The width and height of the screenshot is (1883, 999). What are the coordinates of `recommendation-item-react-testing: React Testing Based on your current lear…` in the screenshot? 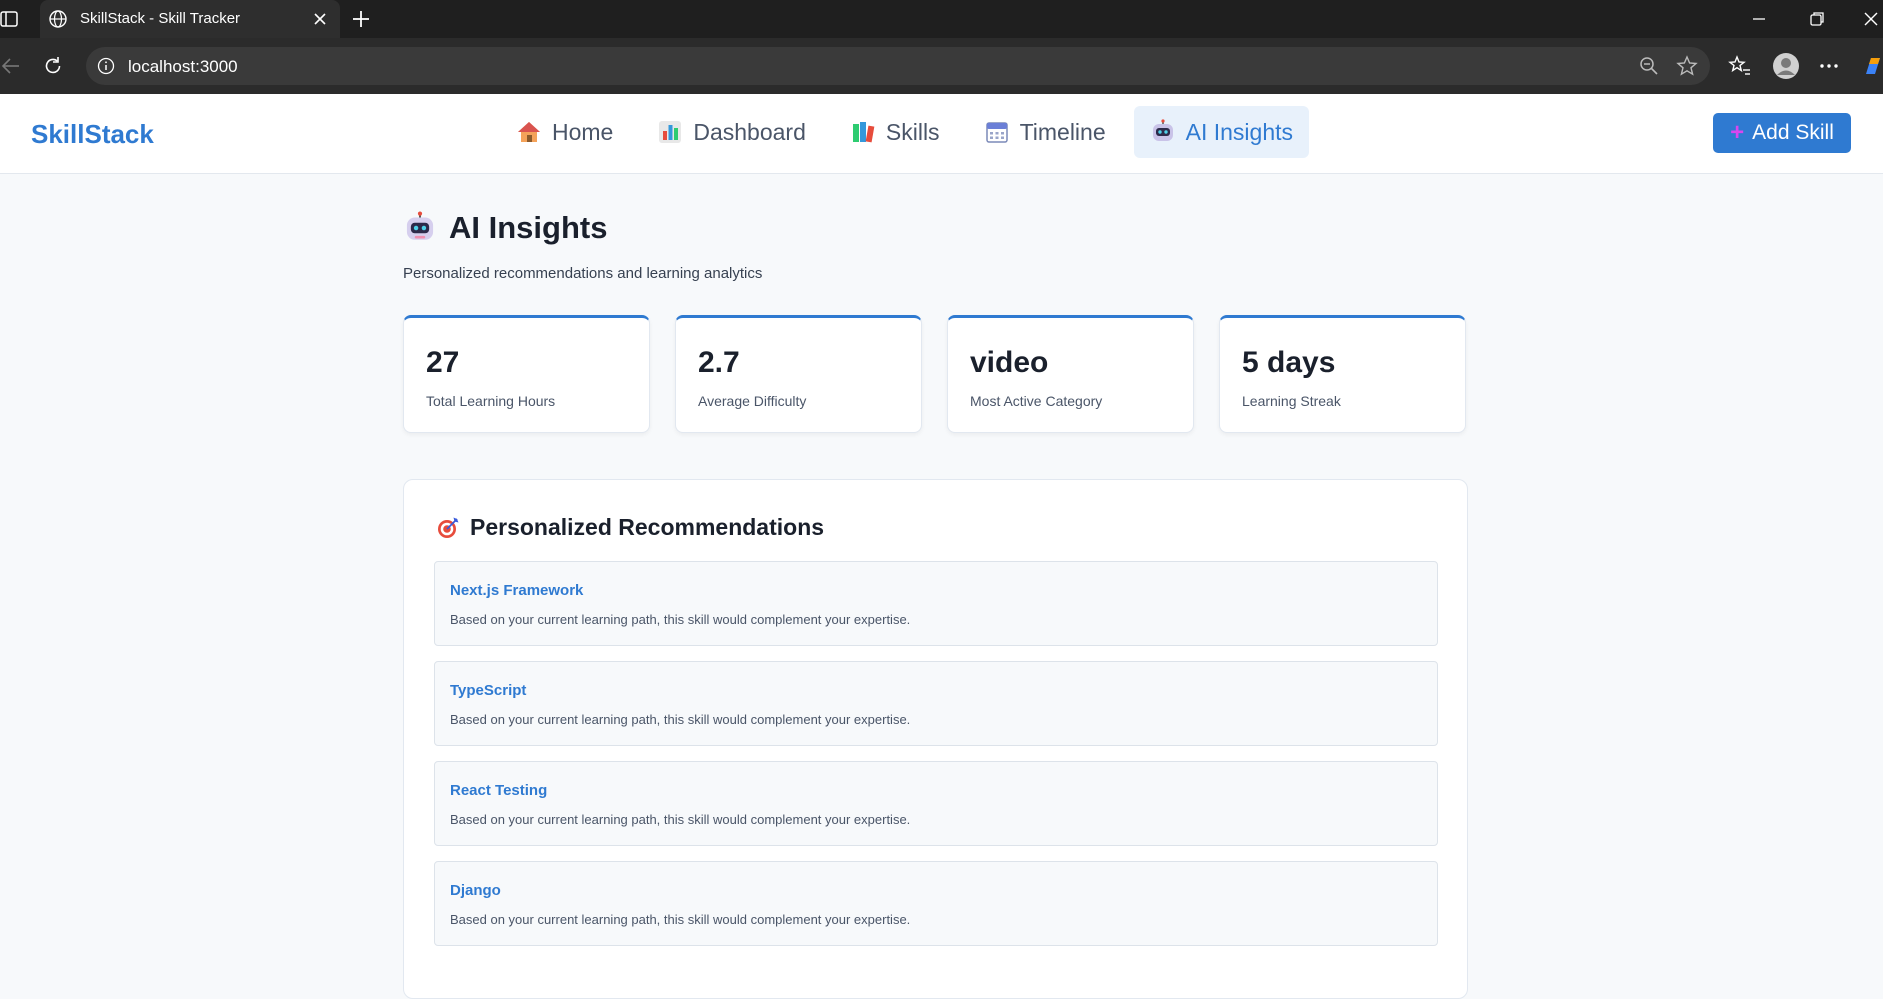 It's located at (936, 803).